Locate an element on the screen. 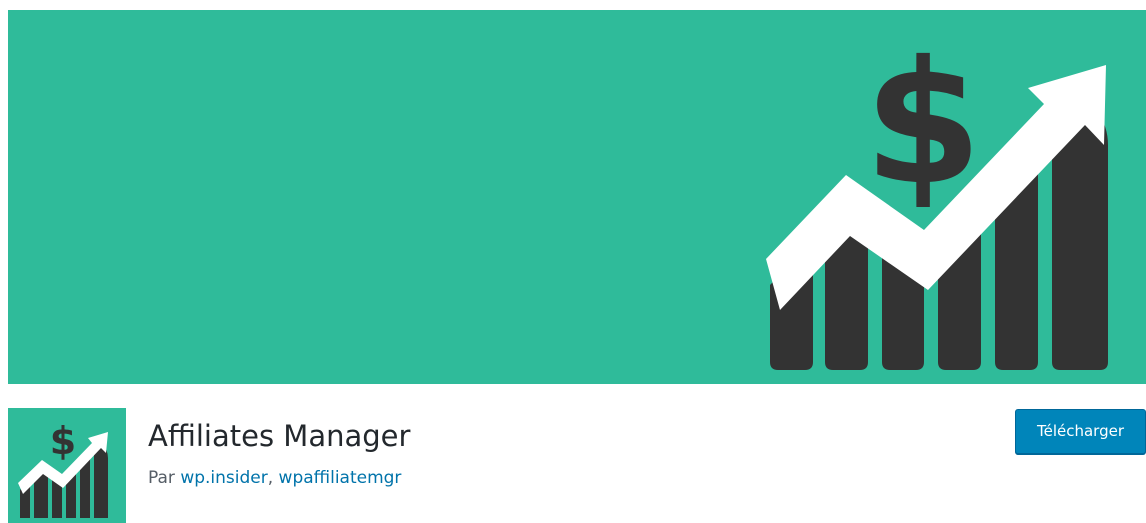 The image size is (1146, 523). plugin-author-byline: Par wp.insider, wpaffiliatemgr is located at coordinates (274, 478).